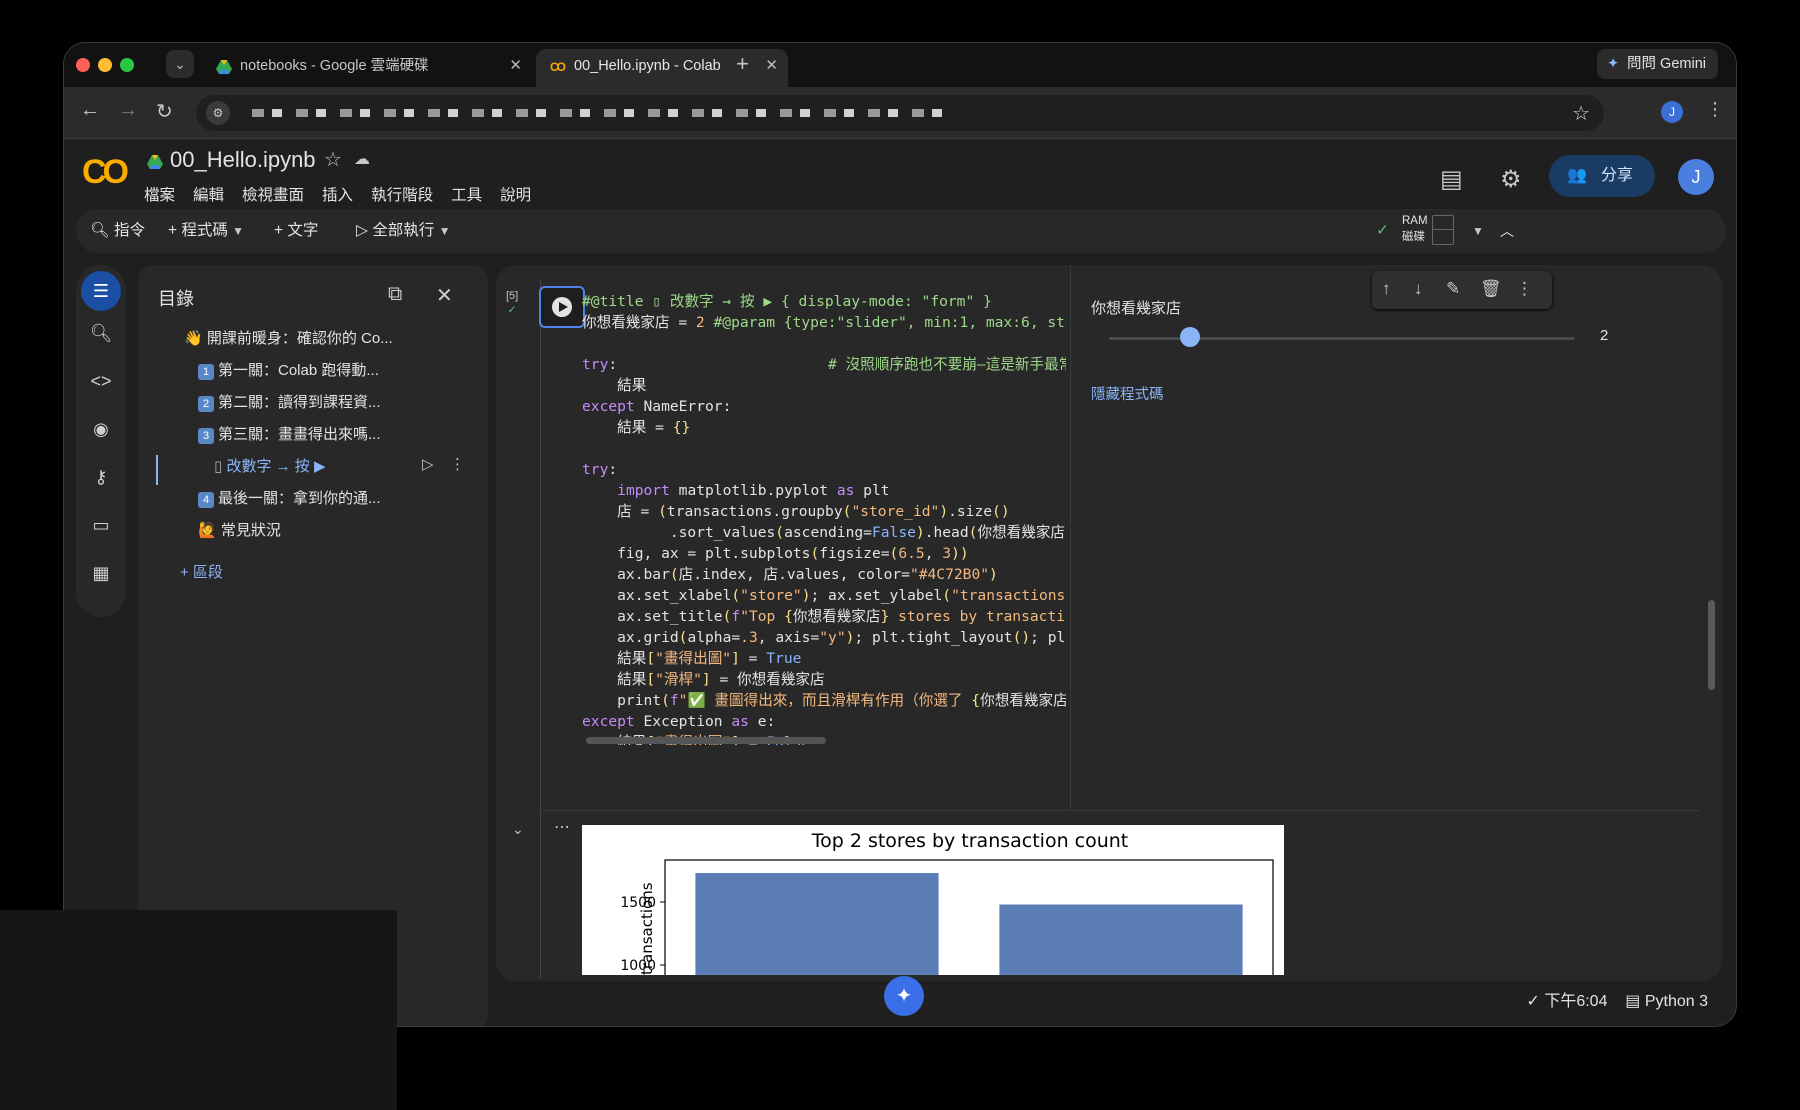 Image resolution: width=1800 pixels, height=1110 pixels. Describe the element at coordinates (403, 231) in the screenshot. I see `run-all-button: ▷ 全部執行 ▼` at that location.